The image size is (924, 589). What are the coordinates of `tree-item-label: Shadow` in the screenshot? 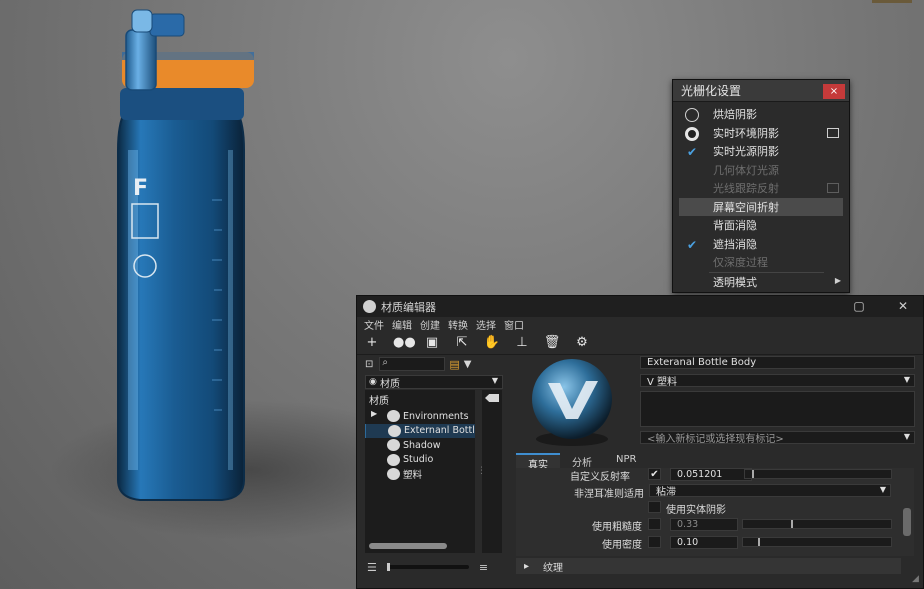 It's located at (422, 445).